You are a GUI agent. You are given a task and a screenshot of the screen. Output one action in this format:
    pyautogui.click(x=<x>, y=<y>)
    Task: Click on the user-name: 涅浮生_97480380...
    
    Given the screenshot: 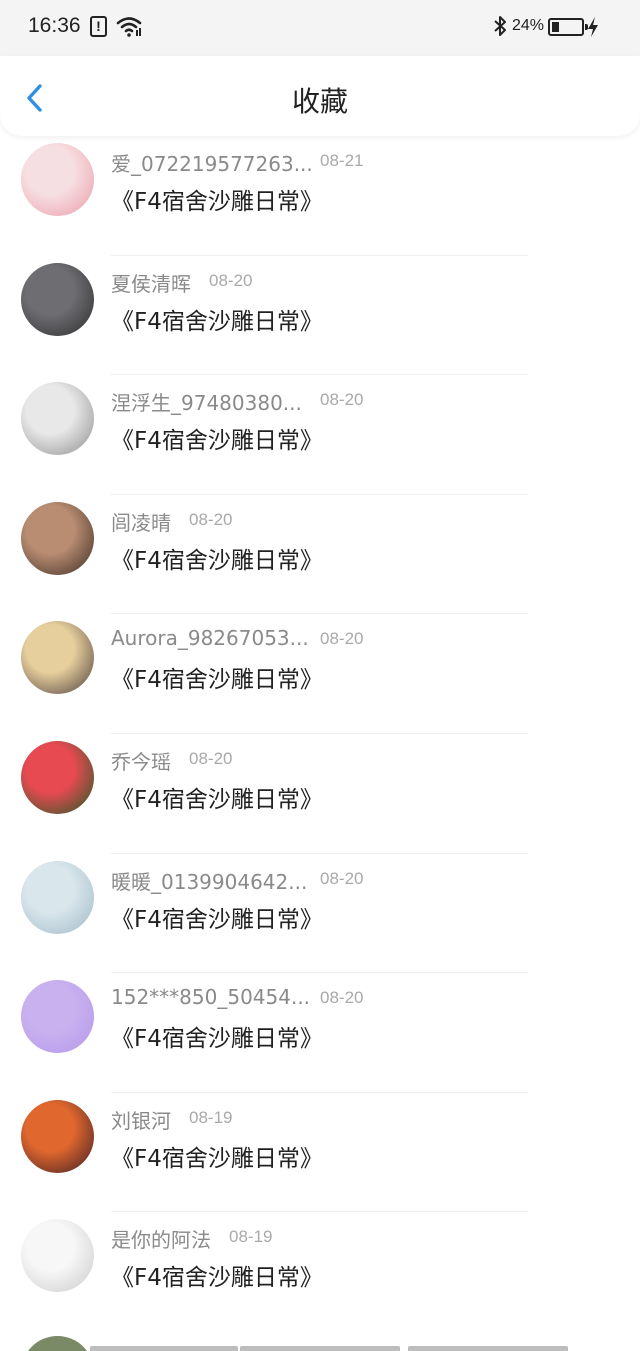 What is the action you would take?
    pyautogui.click(x=206, y=403)
    